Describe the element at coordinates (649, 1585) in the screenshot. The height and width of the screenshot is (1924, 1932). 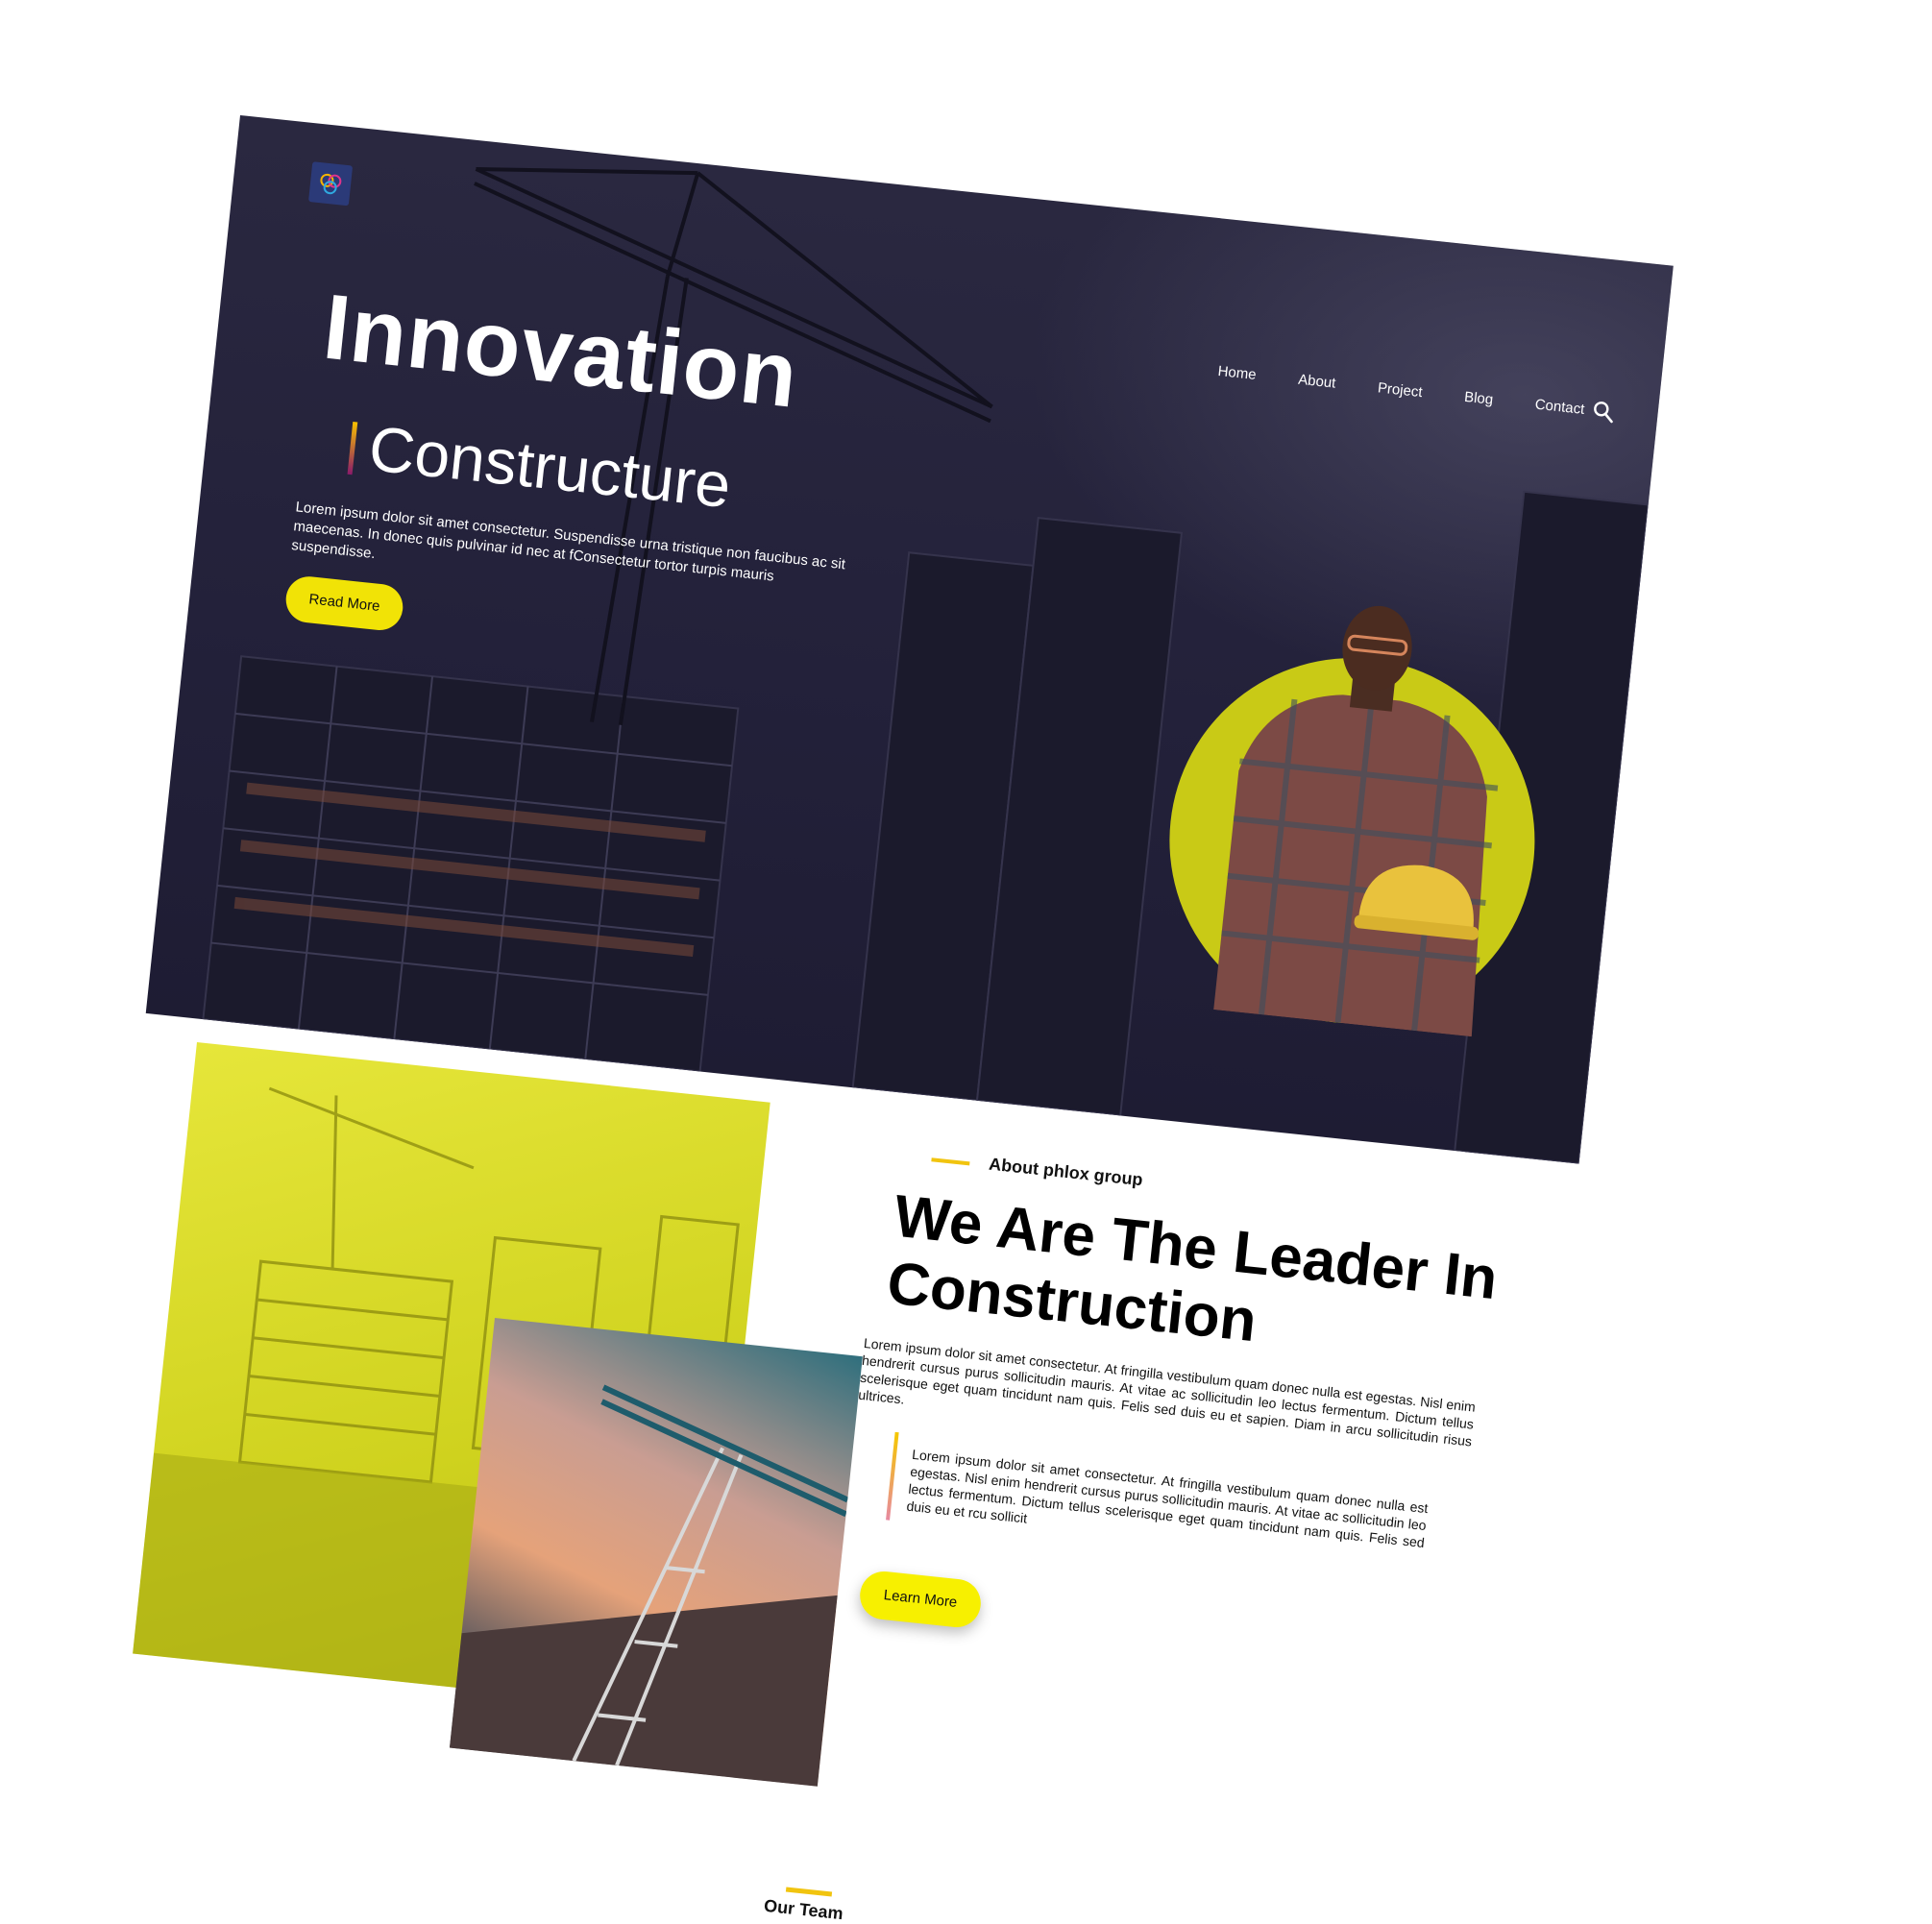
I see `crane-tower-illustration` at that location.